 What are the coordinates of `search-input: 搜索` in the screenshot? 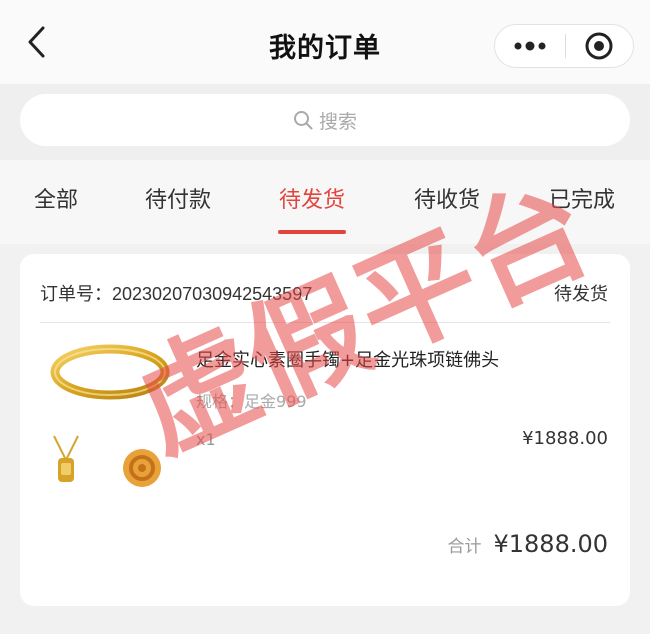 It's located at (325, 120).